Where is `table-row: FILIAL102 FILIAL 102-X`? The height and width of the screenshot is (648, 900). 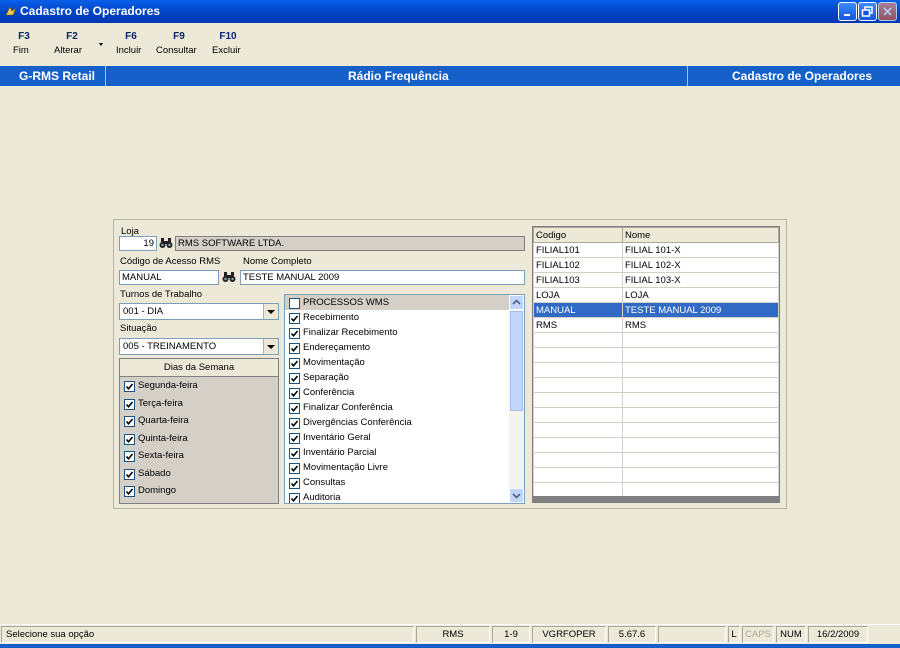 table-row: FILIAL102 FILIAL 102-X is located at coordinates (656, 265).